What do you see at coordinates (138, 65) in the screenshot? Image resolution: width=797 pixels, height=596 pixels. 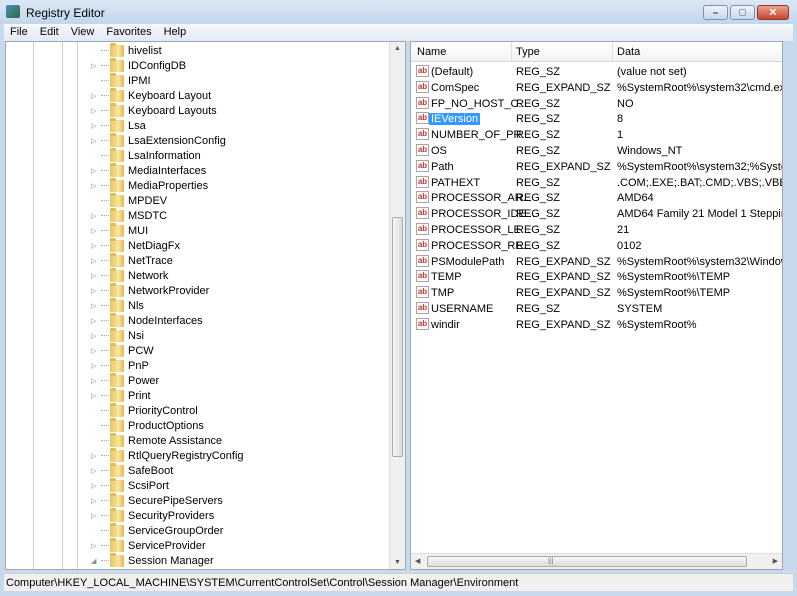 I see `tree-item: ▷ IDConfigDB` at bounding box center [138, 65].